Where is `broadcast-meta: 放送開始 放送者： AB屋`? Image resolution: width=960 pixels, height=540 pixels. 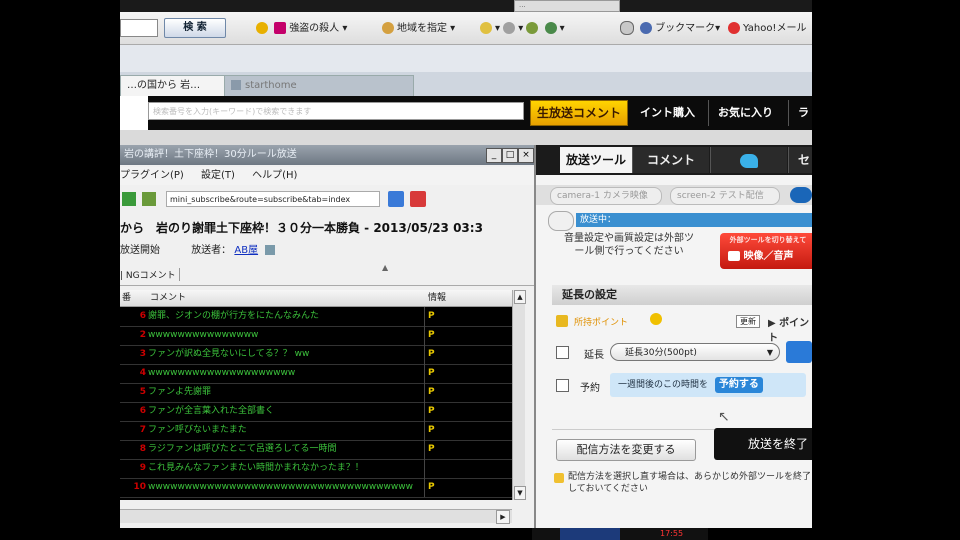
broadcast-meta: 放送開始 放送者： AB屋 is located at coordinates (198, 248).